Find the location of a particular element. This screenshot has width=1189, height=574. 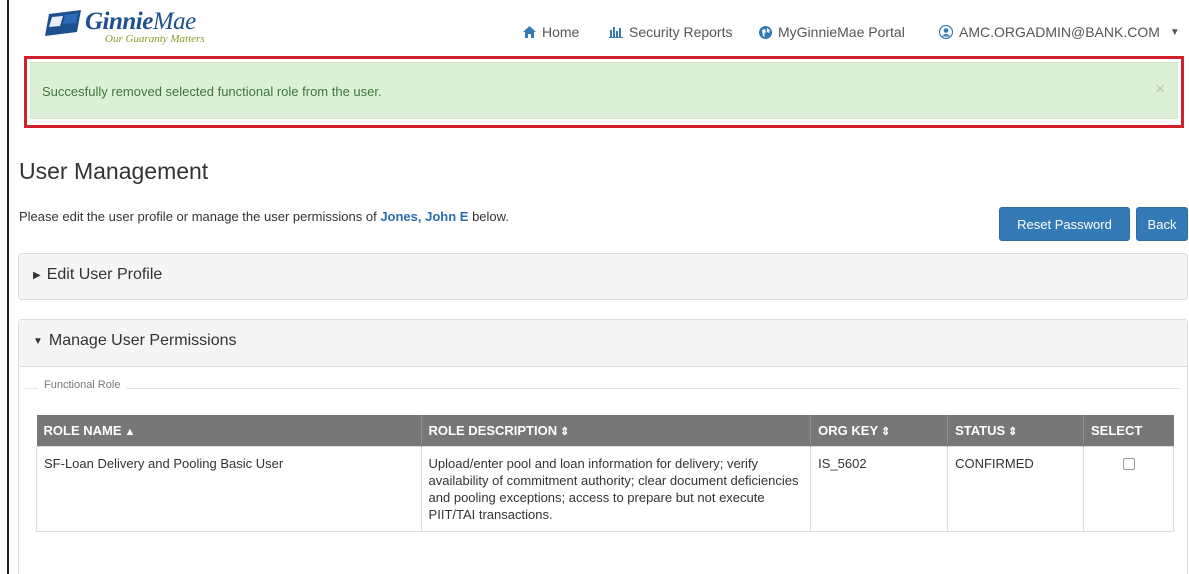

ginnie-mae-logo: GinnieMae Our Guaranty Matters is located at coordinates (153, 28).